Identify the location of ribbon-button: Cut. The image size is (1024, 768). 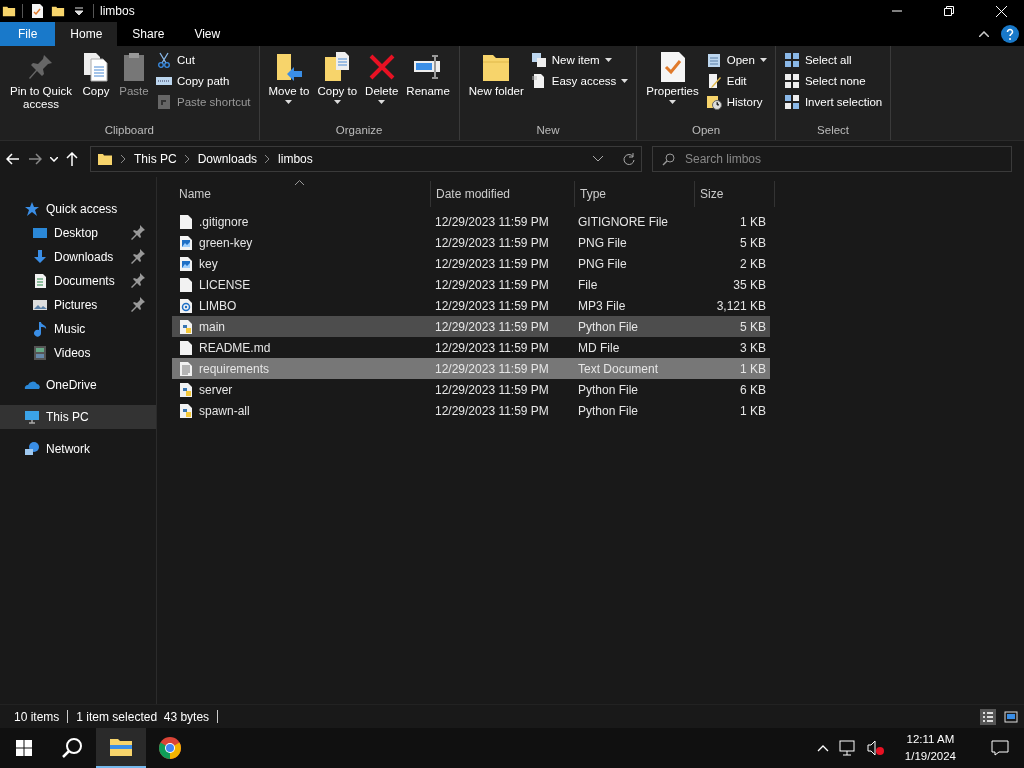
(203, 60).